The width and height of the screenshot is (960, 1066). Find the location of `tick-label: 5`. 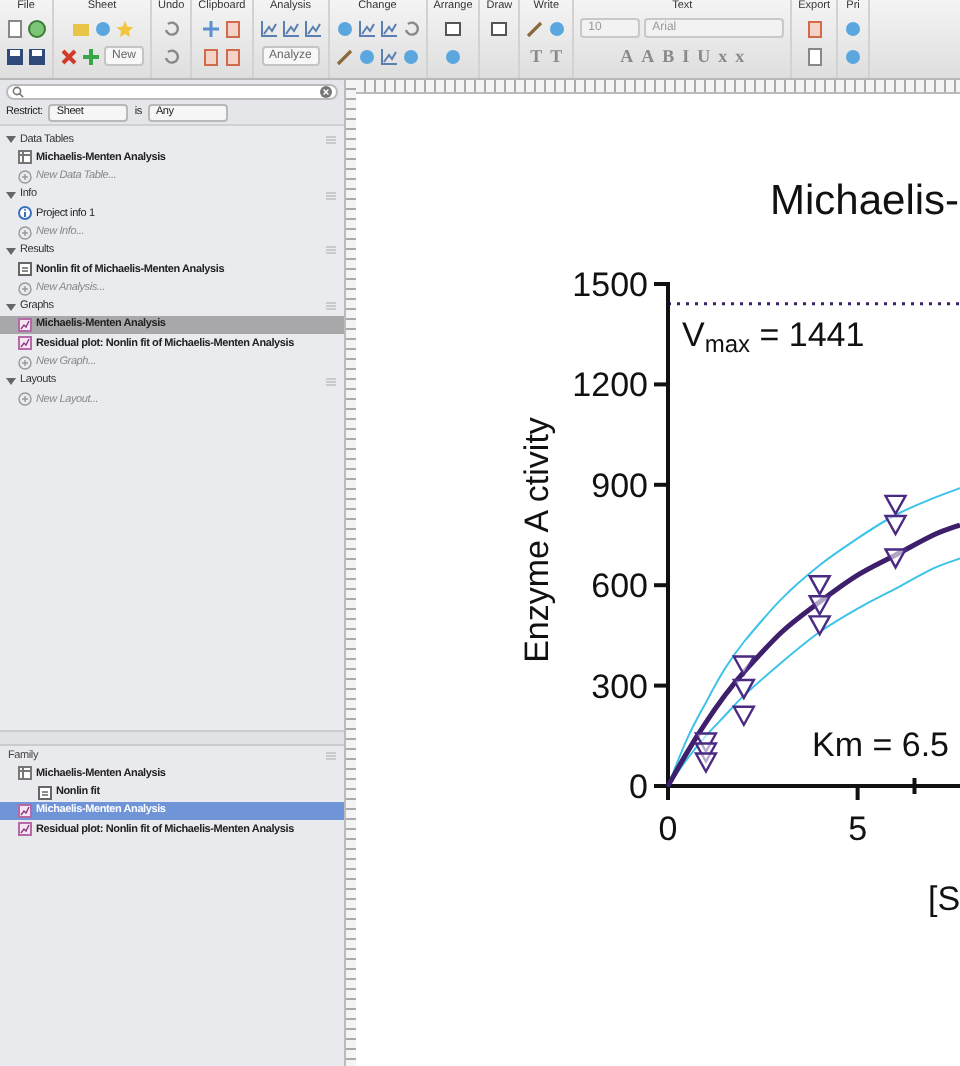

tick-label: 5 is located at coordinates (858, 829).